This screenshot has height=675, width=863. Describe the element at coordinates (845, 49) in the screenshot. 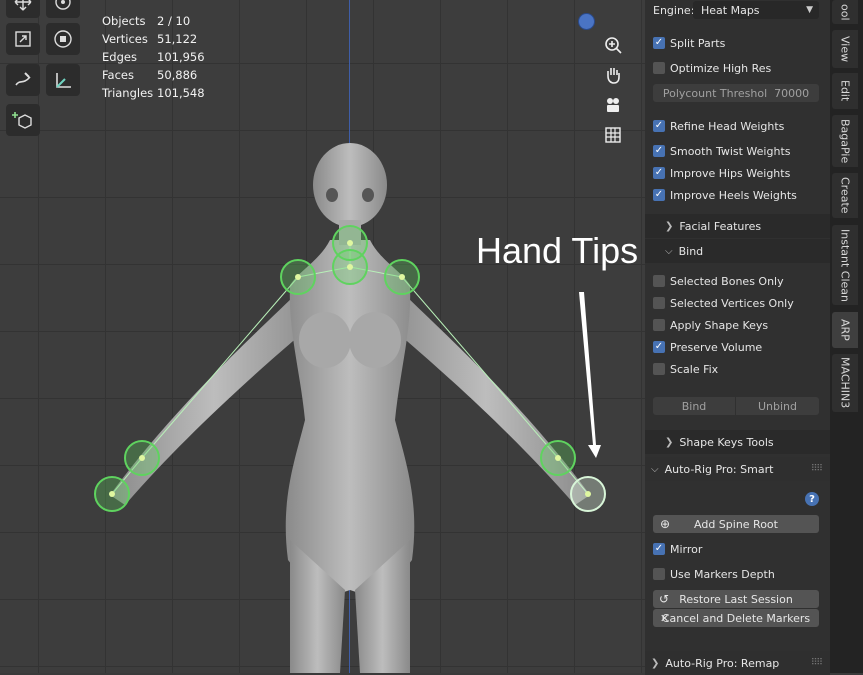

I see `tab-view: View` at that location.